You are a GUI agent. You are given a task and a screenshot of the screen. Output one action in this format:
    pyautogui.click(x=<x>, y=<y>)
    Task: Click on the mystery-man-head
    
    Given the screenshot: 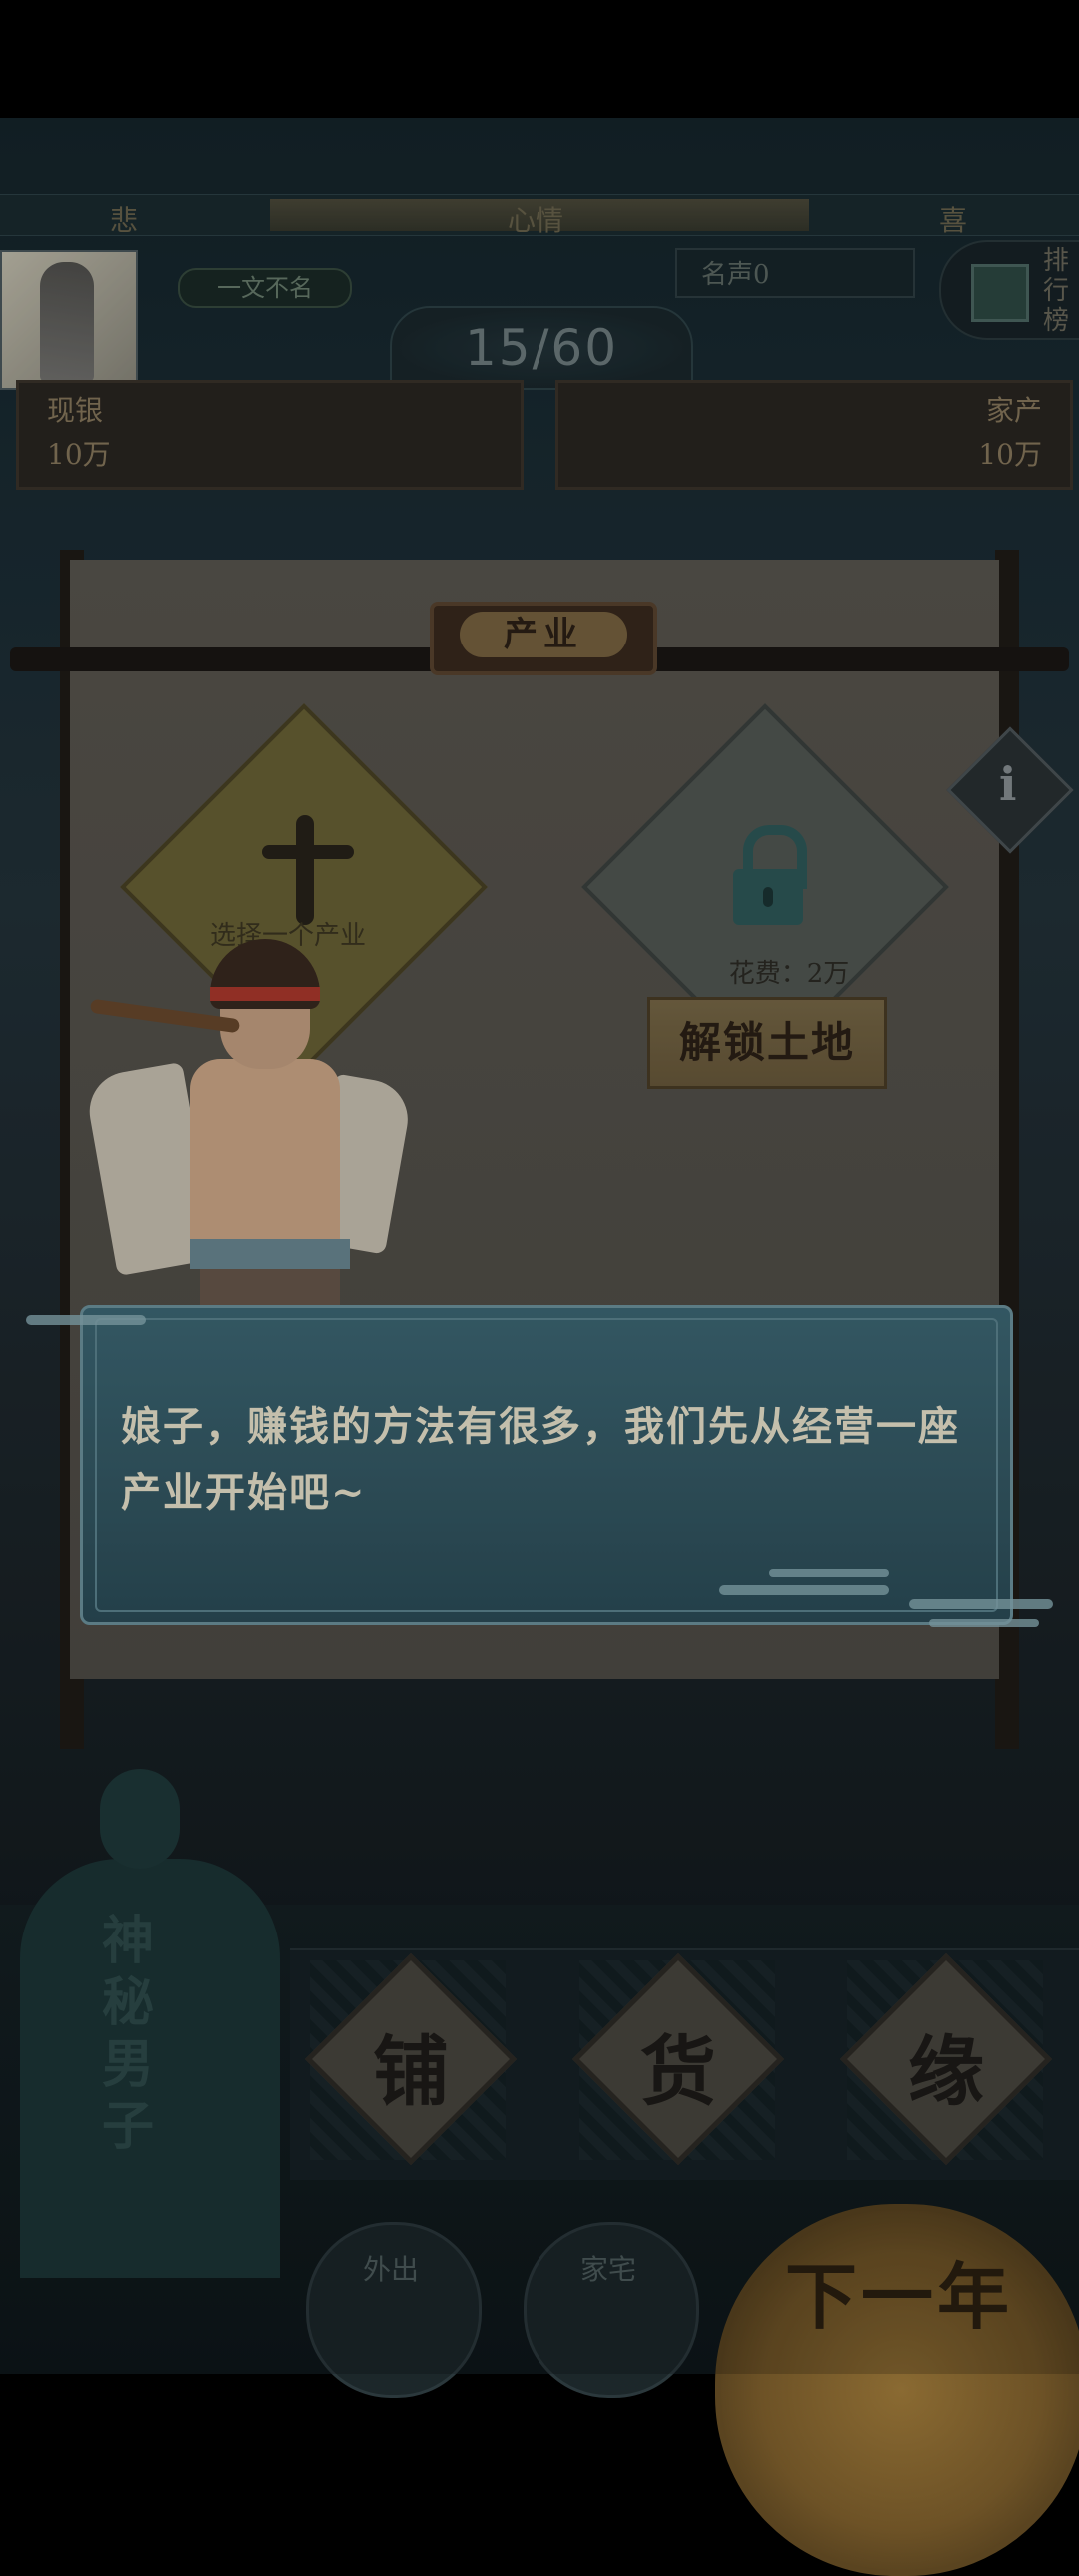 What is the action you would take?
    pyautogui.click(x=140, y=1819)
    